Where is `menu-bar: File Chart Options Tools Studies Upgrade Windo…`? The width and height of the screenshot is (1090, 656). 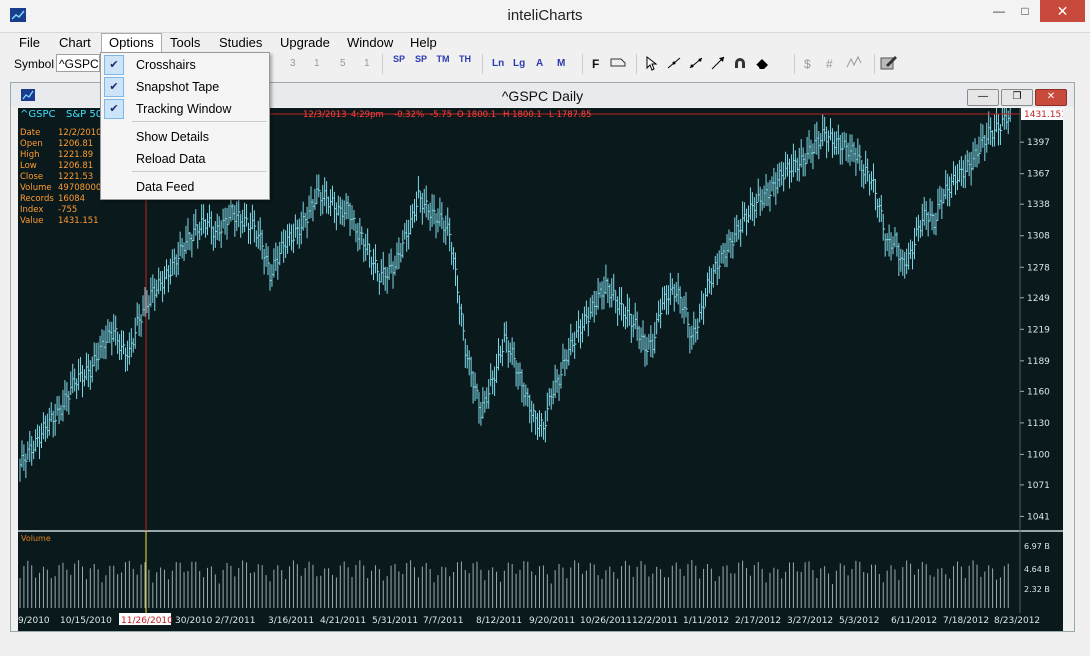 menu-bar: File Chart Options Tools Studies Upgrade Windo… is located at coordinates (546, 42).